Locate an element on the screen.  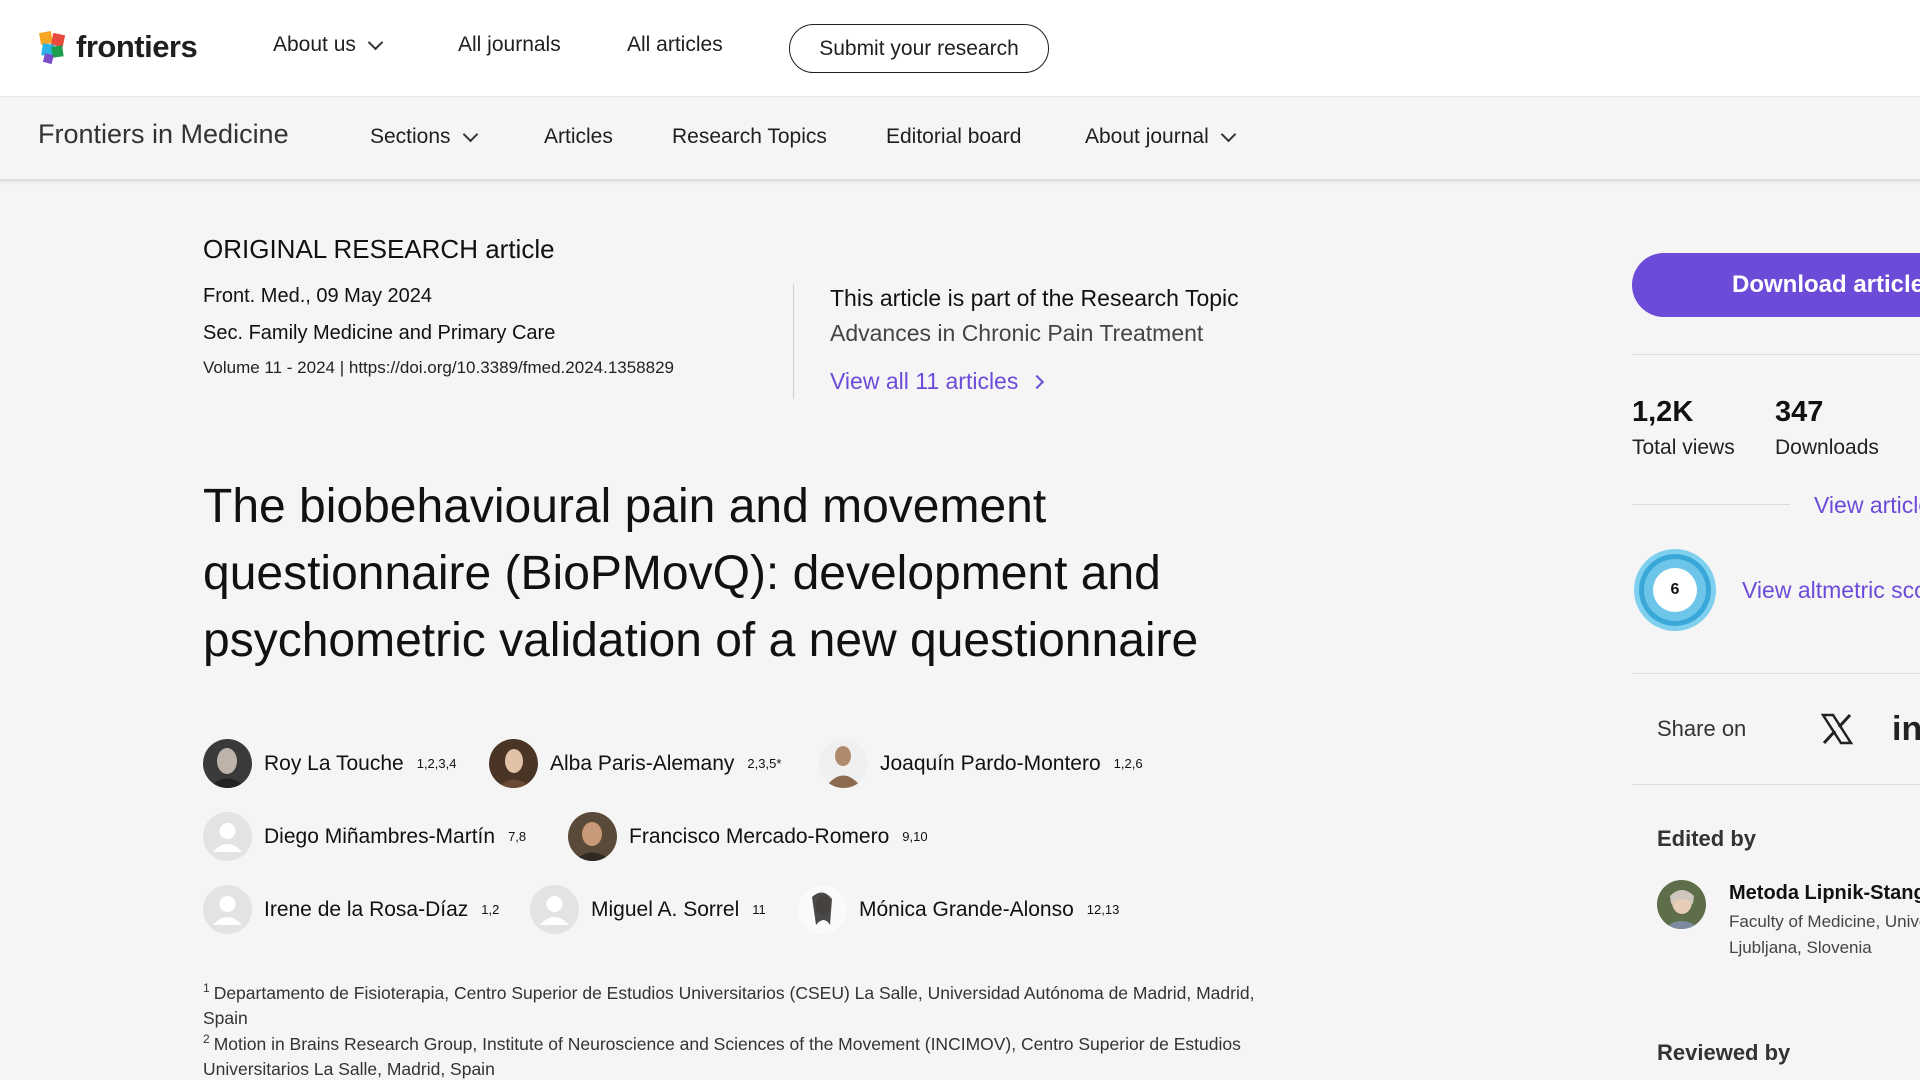
article-section: Sec. Family Medicine and Primary Care is located at coordinates (379, 333).